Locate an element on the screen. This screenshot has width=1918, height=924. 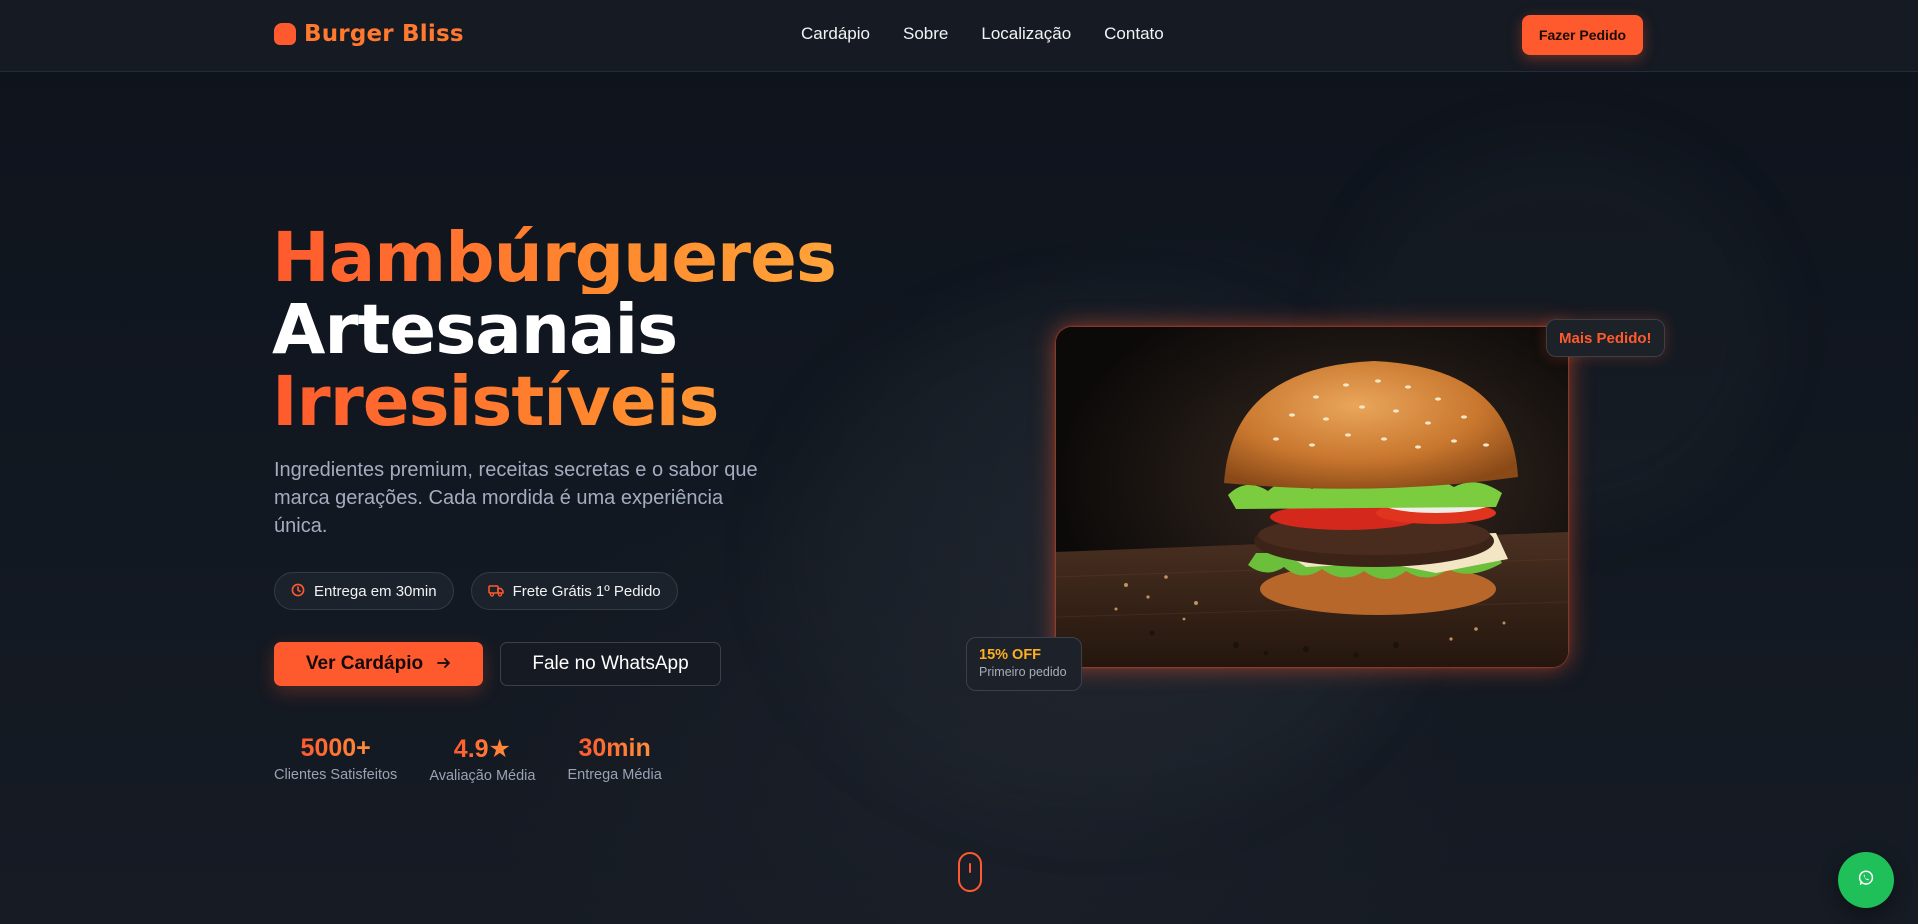
feature-chips: Entrega em 30min Frete Grátis 1º Pedido is located at coordinates (476, 591).